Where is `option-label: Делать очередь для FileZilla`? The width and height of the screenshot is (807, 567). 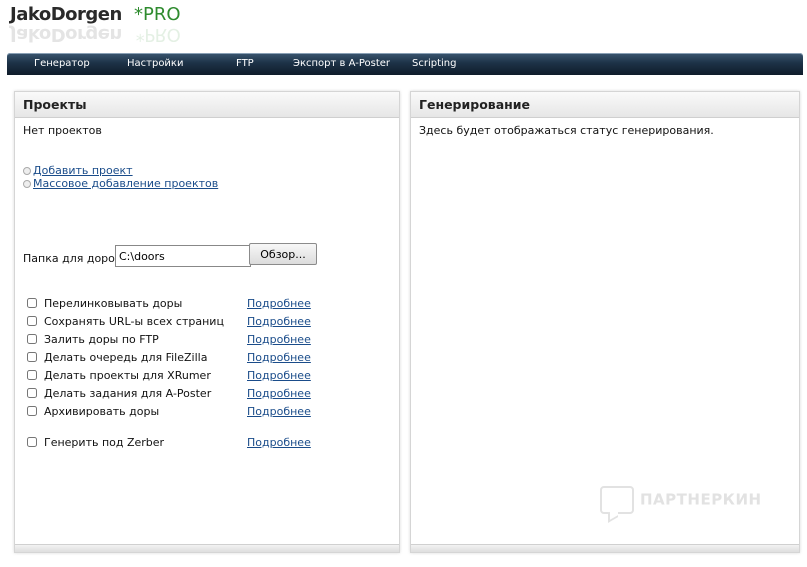
option-label: Делать очередь для FileZilla is located at coordinates (126, 357).